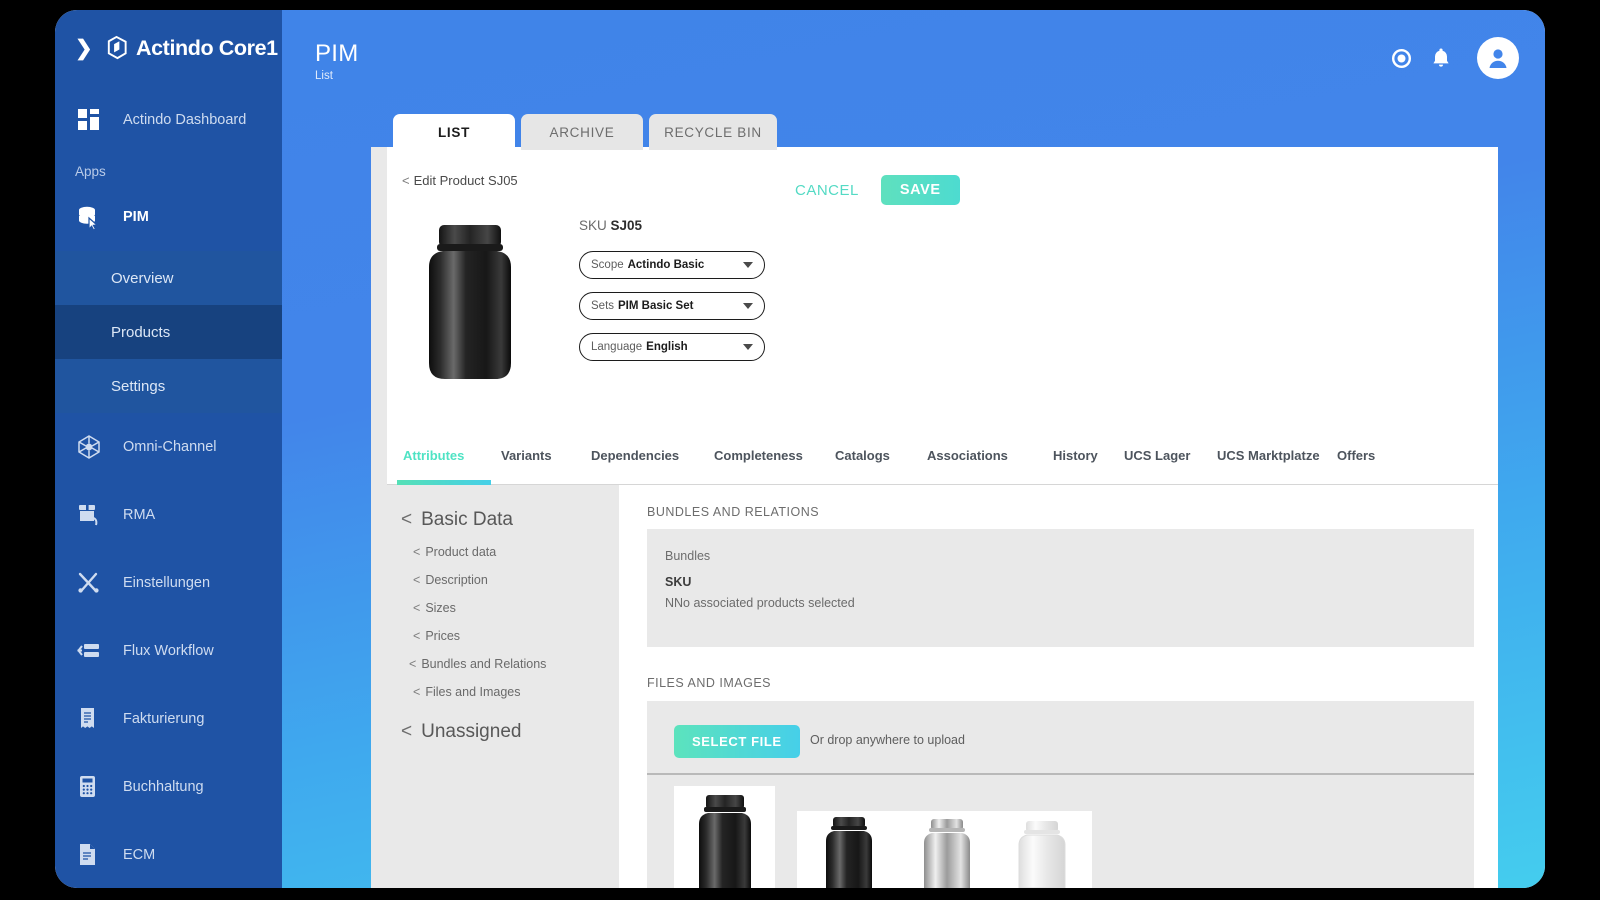 The image size is (1600, 900). What do you see at coordinates (635, 455) in the screenshot?
I see `tab-dependencies: Dependencies` at bounding box center [635, 455].